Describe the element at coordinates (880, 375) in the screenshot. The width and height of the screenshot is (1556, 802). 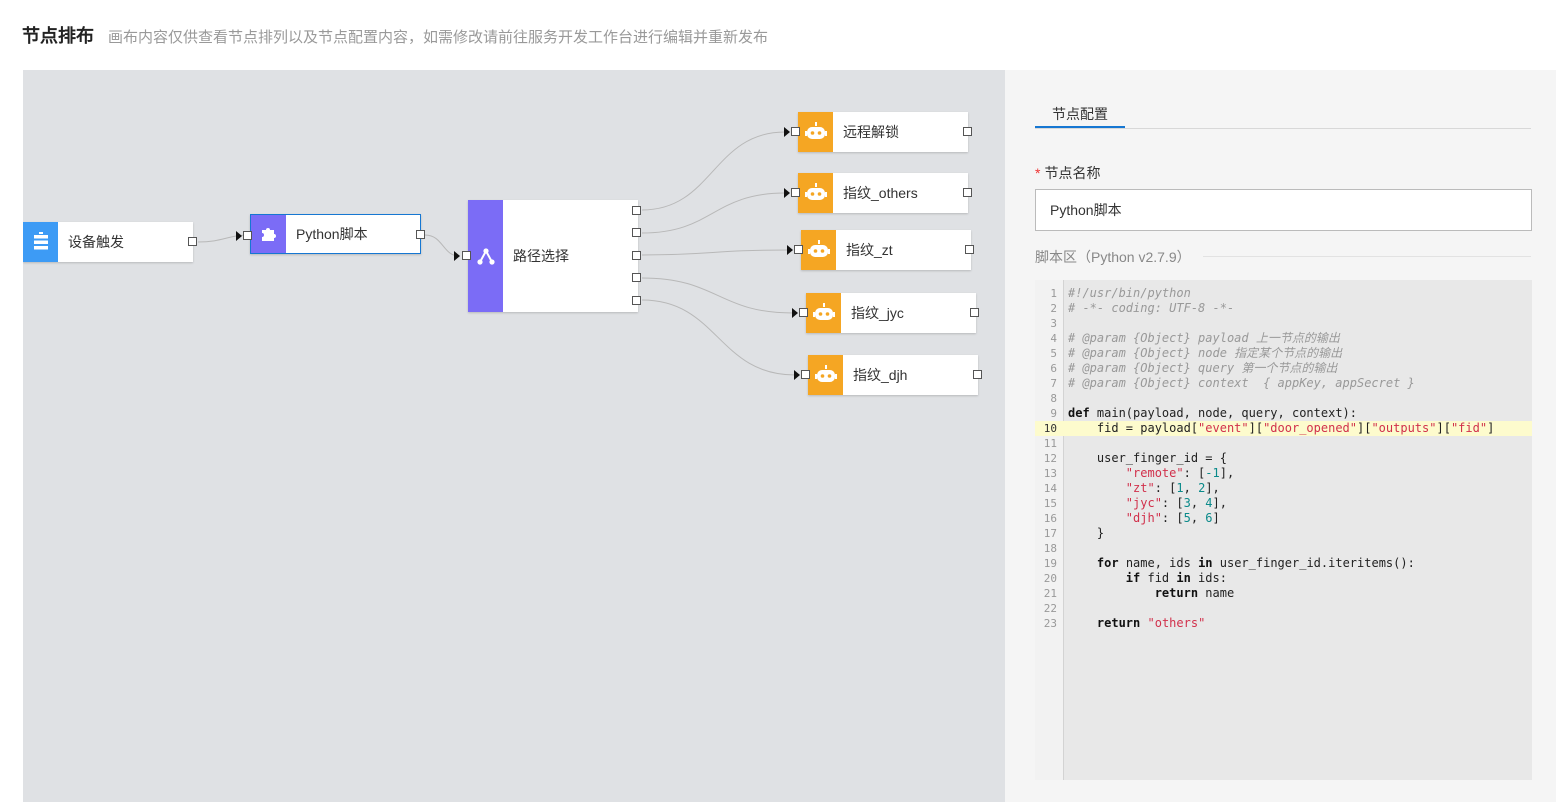
I see `node-label: 指纹_djh` at that location.